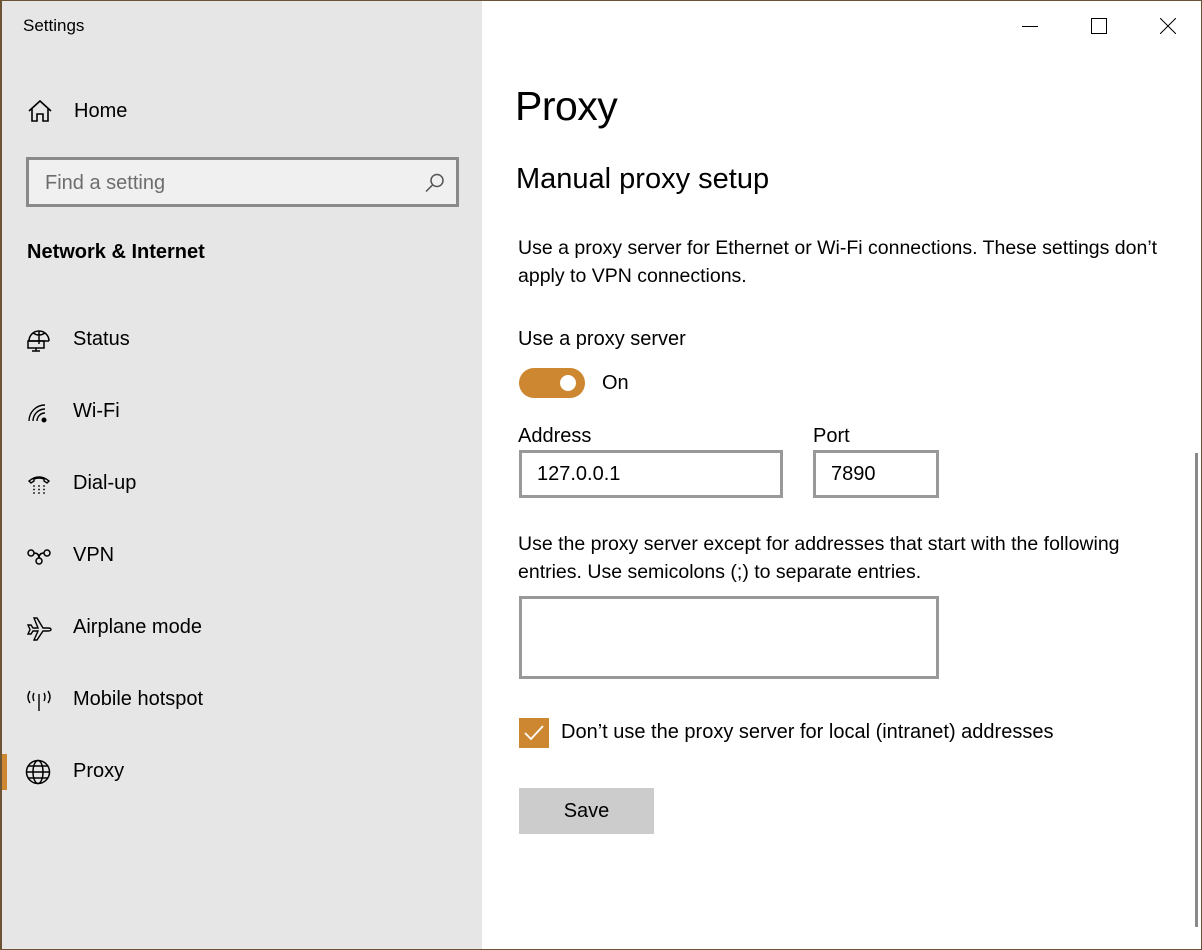 This screenshot has width=1202, height=950. I want to click on vpn-icon, so click(39, 556).